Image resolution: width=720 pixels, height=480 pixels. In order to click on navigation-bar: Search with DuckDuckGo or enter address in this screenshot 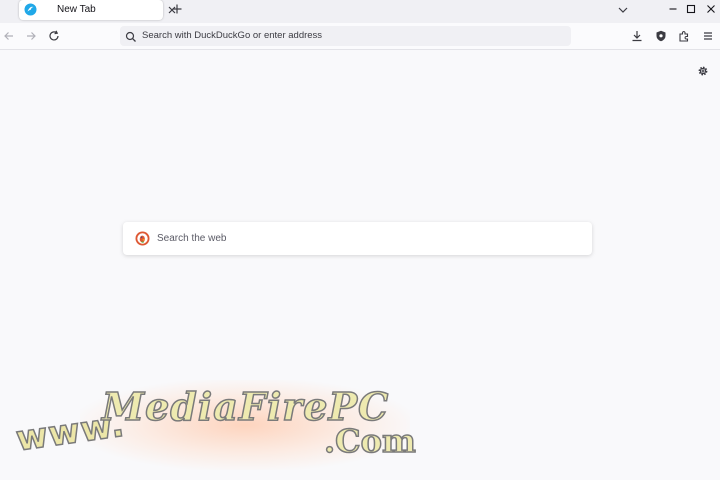, I will do `click(360, 36)`.